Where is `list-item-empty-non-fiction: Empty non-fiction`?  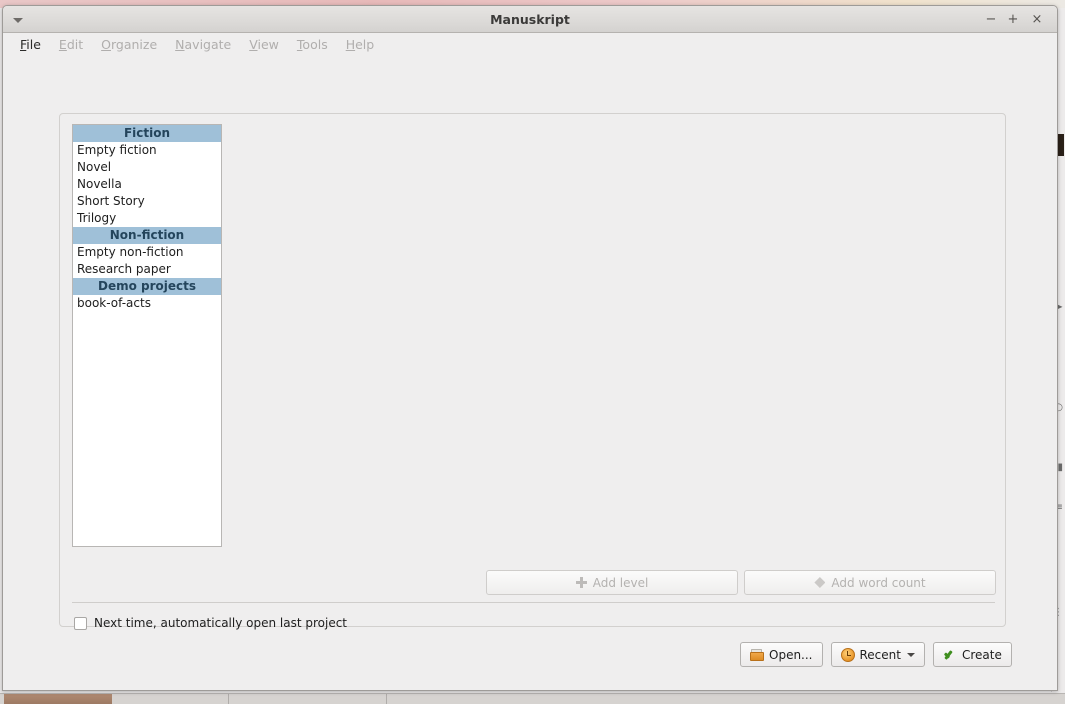 list-item-empty-non-fiction: Empty non-fiction is located at coordinates (147, 252).